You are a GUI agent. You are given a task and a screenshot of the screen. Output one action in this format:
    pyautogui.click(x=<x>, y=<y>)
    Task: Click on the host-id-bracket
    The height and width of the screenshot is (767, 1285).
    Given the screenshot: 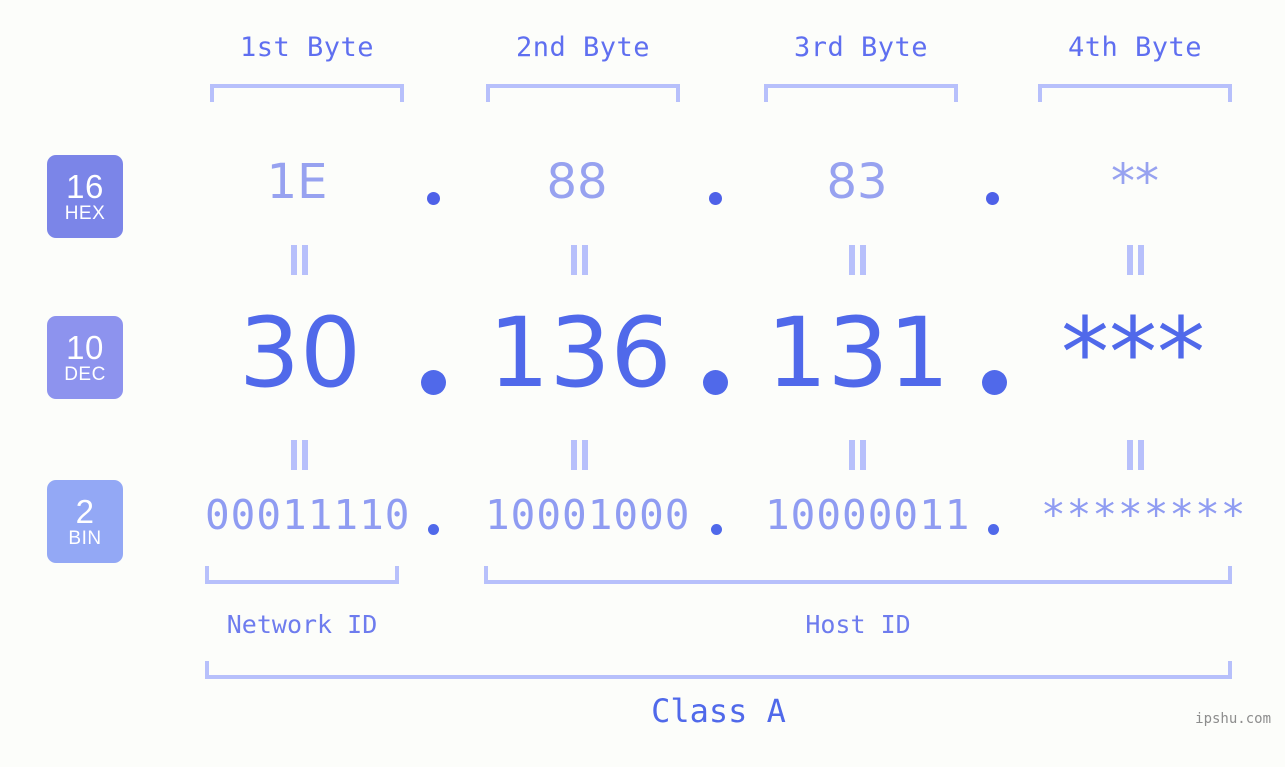 What is the action you would take?
    pyautogui.click(x=858, y=575)
    